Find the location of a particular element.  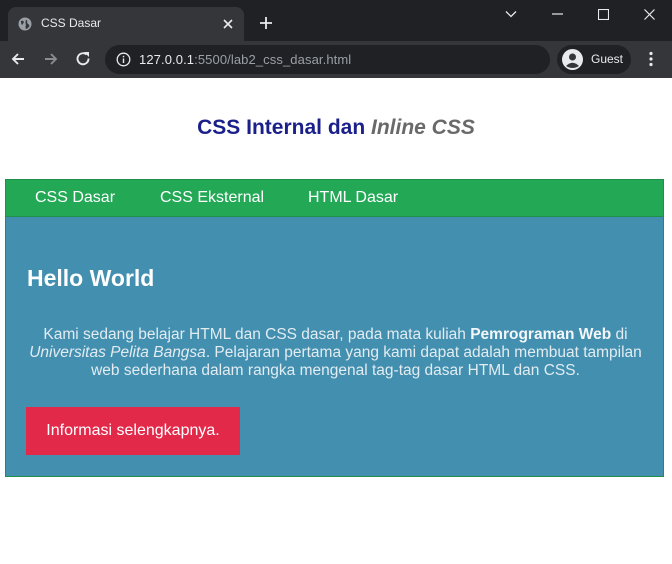

url-host: 127.0.0.1 is located at coordinates (167, 59).